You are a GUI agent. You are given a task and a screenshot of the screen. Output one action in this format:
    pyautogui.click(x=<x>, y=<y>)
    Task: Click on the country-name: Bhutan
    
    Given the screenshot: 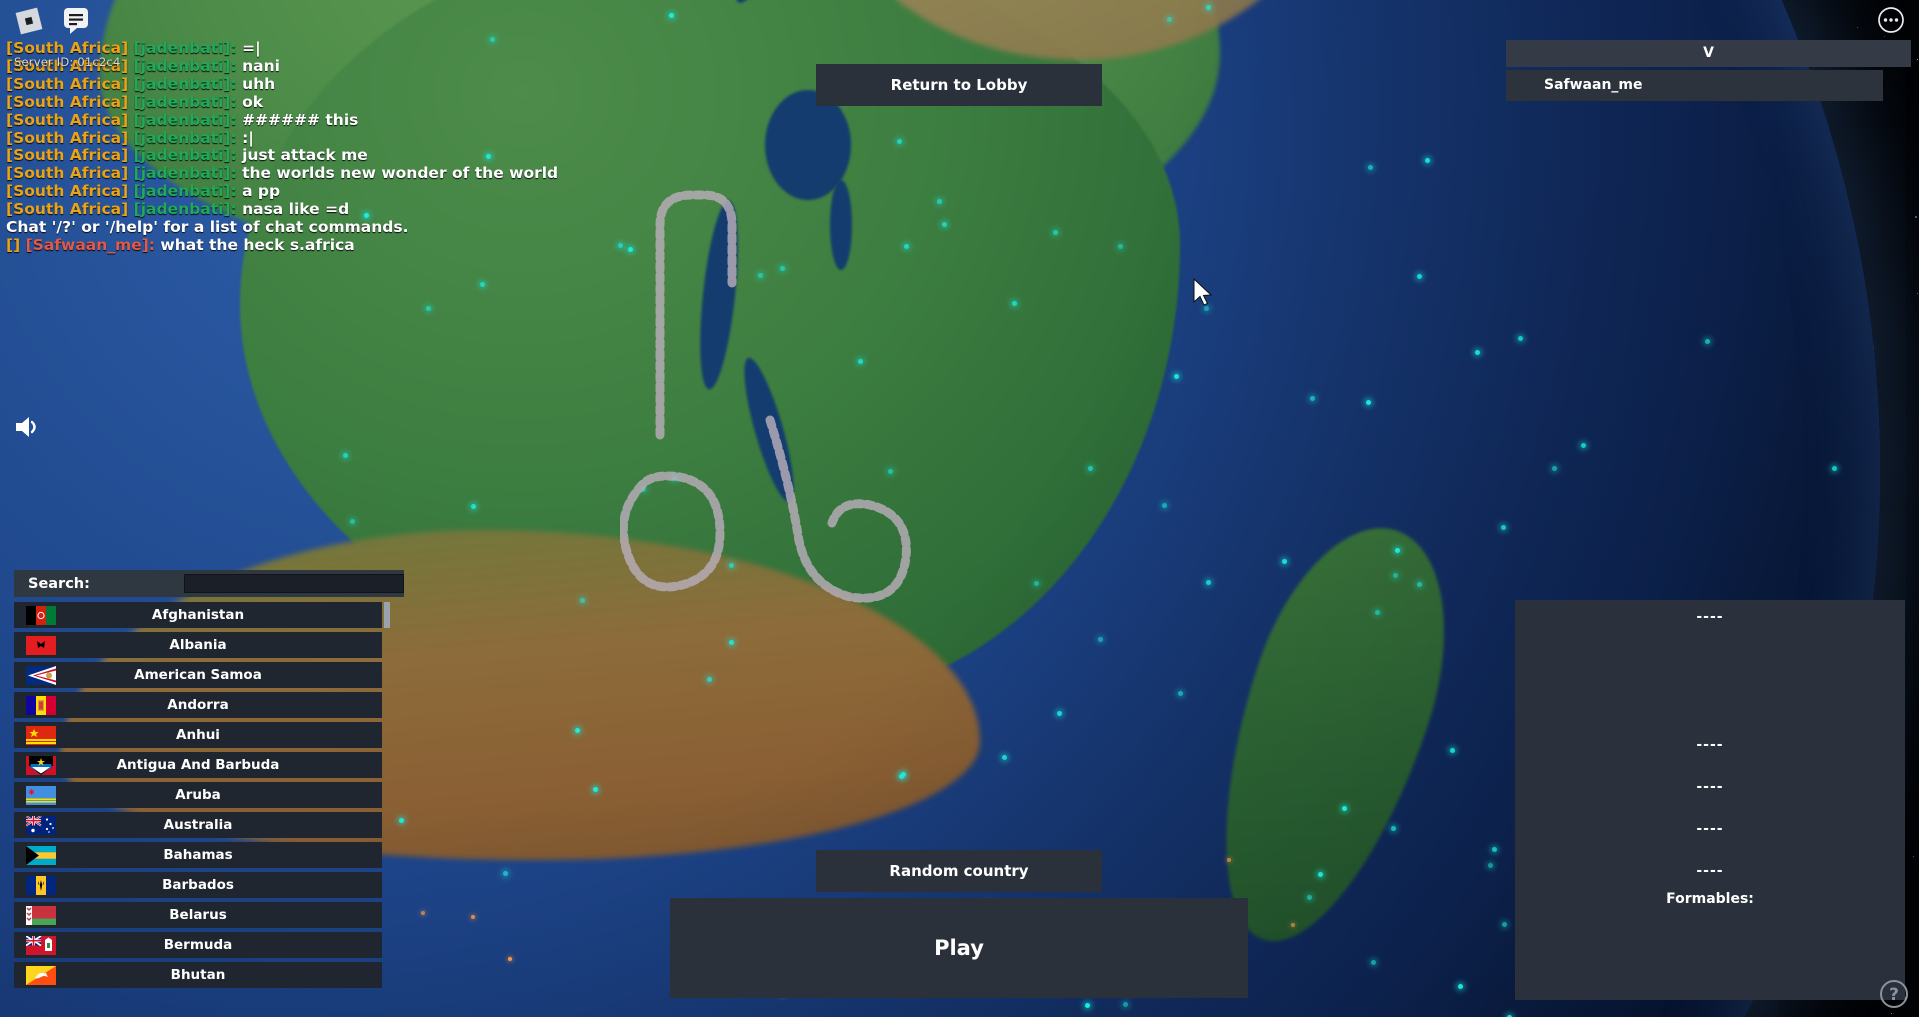 What is the action you would take?
    pyautogui.click(x=198, y=975)
    